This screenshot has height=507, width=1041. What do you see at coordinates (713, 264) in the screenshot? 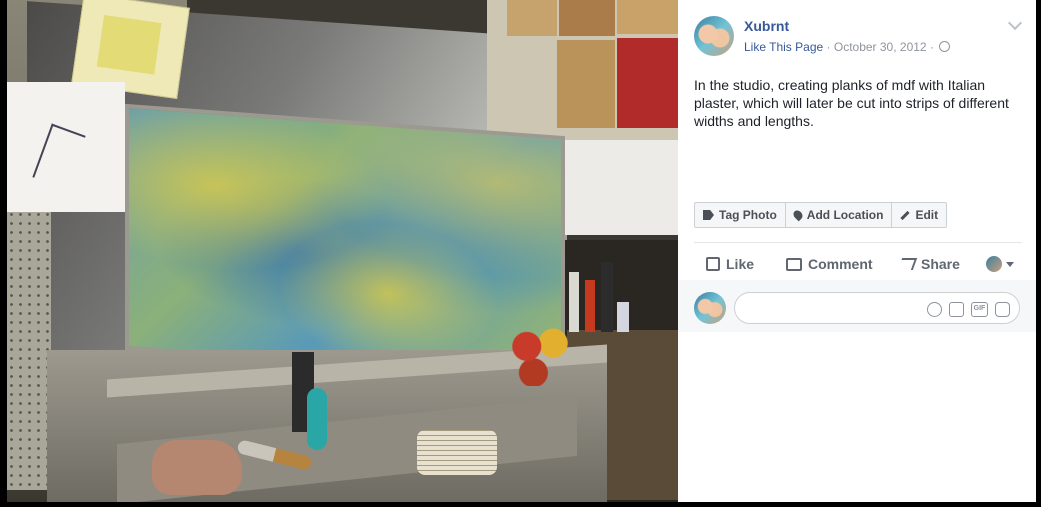
I see `thumbs-up-icon` at bounding box center [713, 264].